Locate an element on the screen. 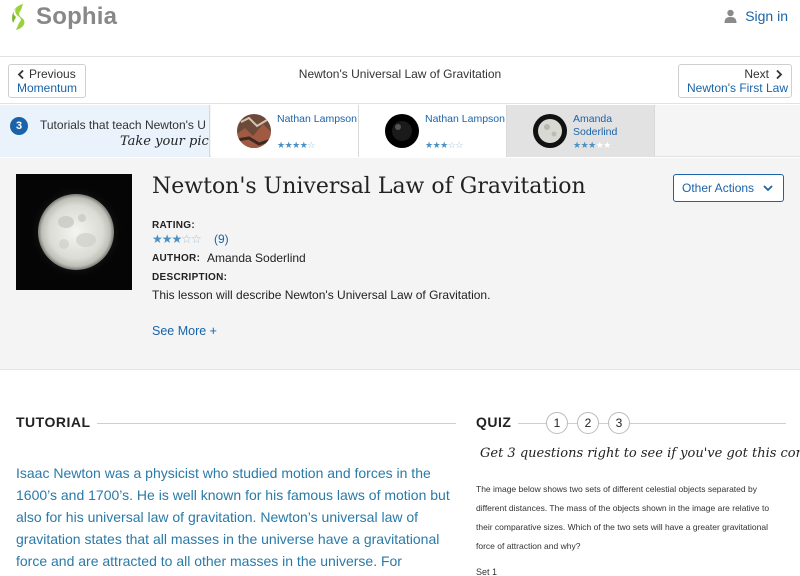  next-lesson-title: Newton's First Law is located at coordinates (737, 88).